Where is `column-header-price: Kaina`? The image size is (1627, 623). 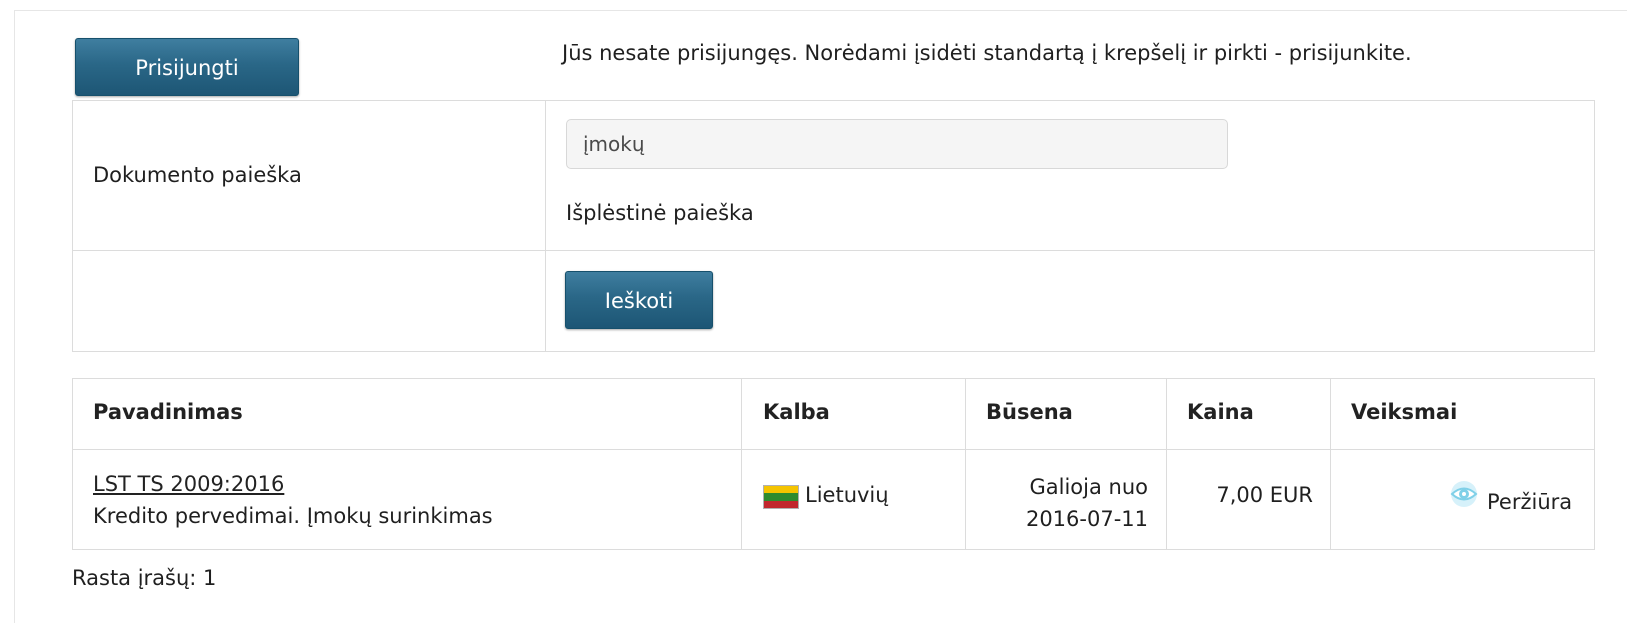
column-header-price: Kaina is located at coordinates (1220, 412).